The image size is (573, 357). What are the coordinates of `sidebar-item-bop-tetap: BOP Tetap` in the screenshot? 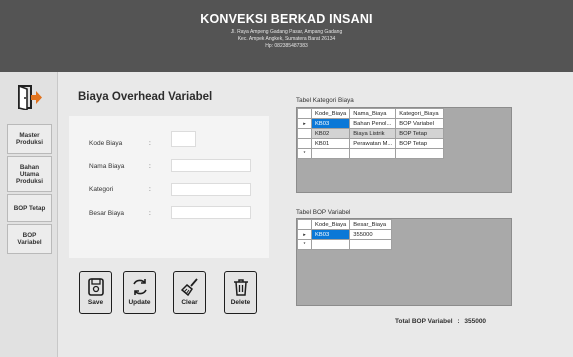 It's located at (29, 208).